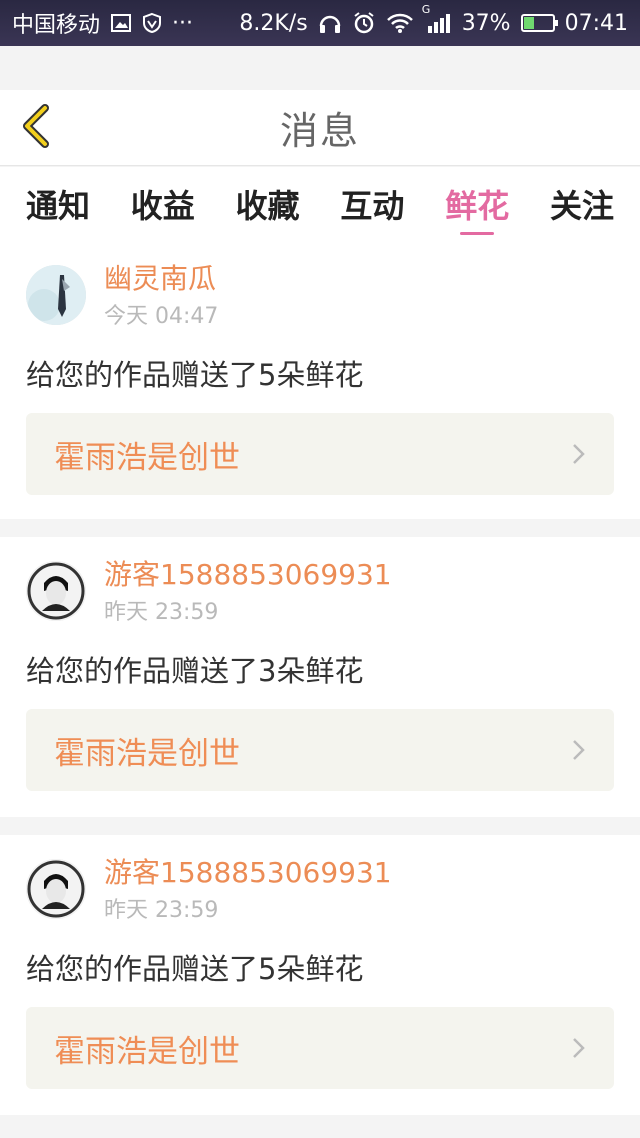 This screenshot has width=640, height=1138. What do you see at coordinates (477, 204) in the screenshot?
I see `tab-flowers: 鲜花` at bounding box center [477, 204].